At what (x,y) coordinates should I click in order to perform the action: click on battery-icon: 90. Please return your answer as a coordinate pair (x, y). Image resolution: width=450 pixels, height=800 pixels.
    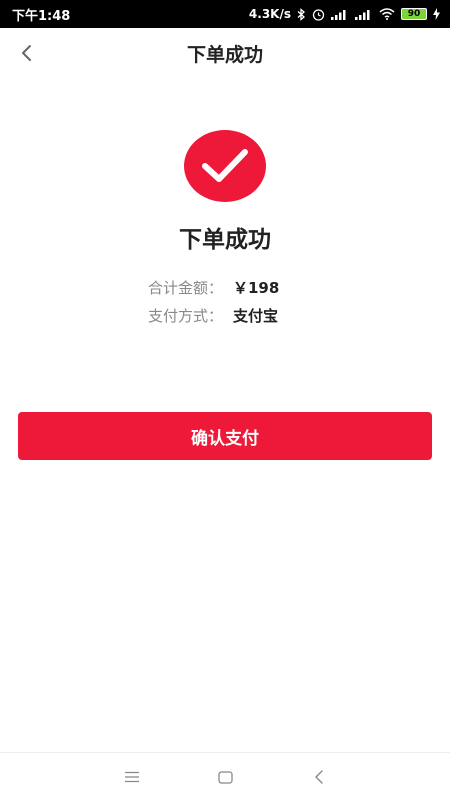
    Looking at the image, I should click on (414, 14).